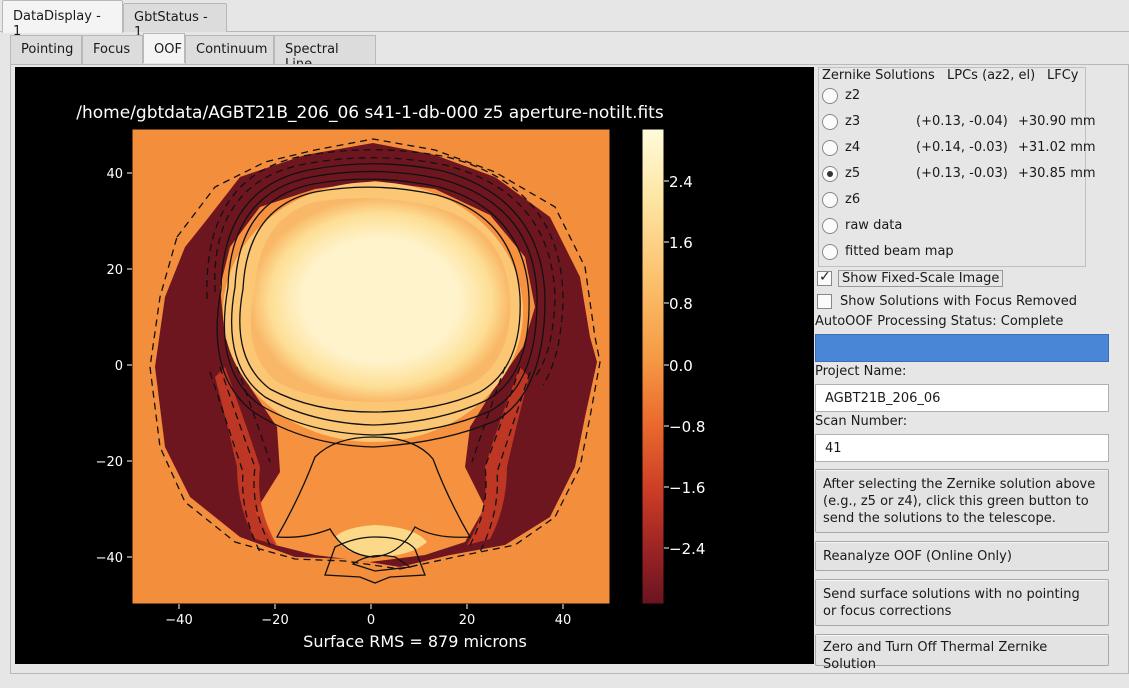 Image resolution: width=1129 pixels, height=688 pixels. What do you see at coordinates (853, 199) in the screenshot?
I see `radio-label: z6` at bounding box center [853, 199].